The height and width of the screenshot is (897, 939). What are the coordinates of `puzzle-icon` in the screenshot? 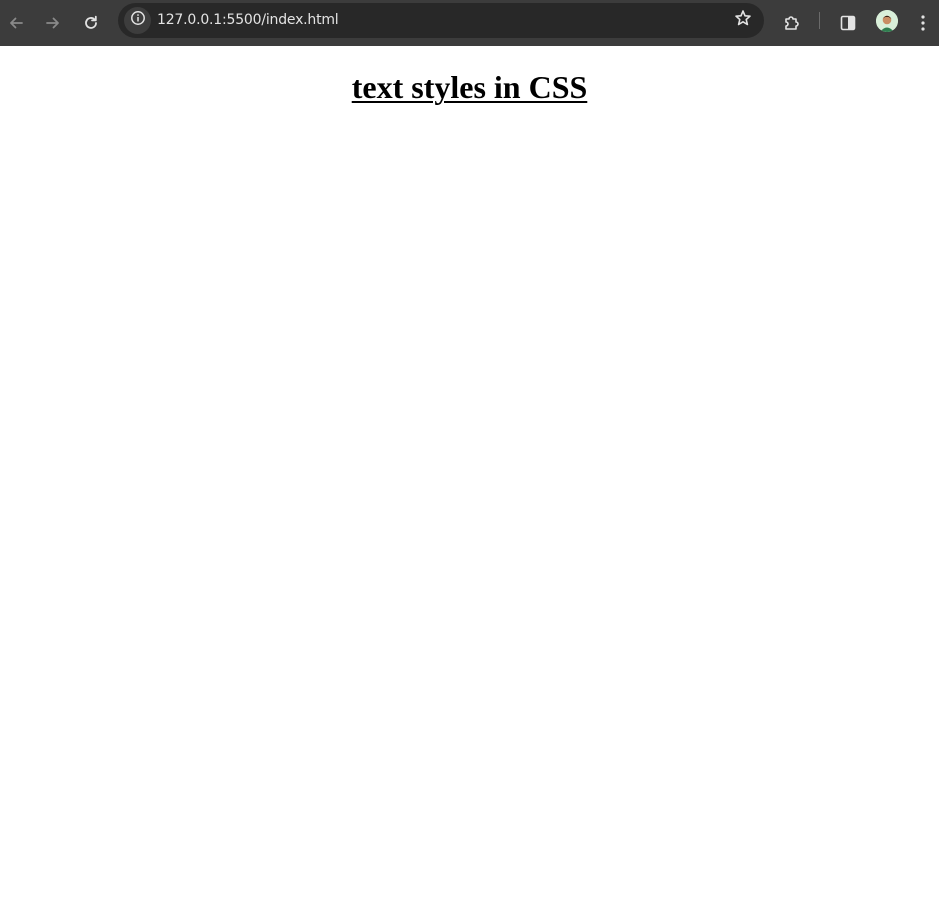 It's located at (792, 23).